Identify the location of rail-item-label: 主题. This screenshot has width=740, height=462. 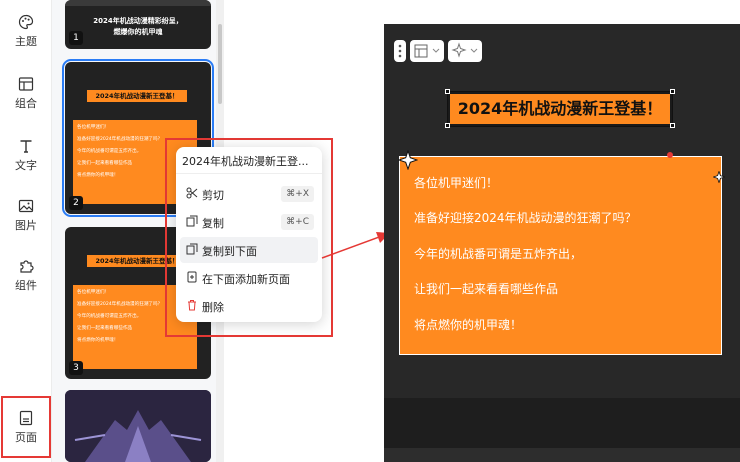
(26, 41).